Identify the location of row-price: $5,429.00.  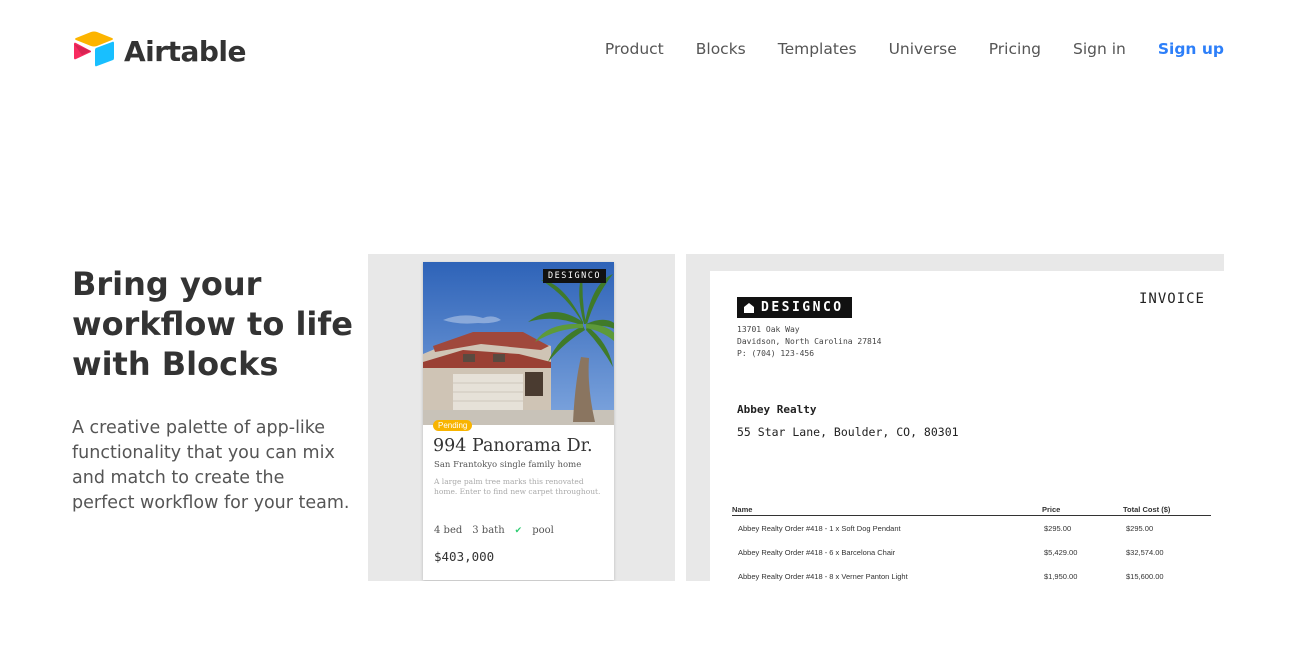
(1061, 552).